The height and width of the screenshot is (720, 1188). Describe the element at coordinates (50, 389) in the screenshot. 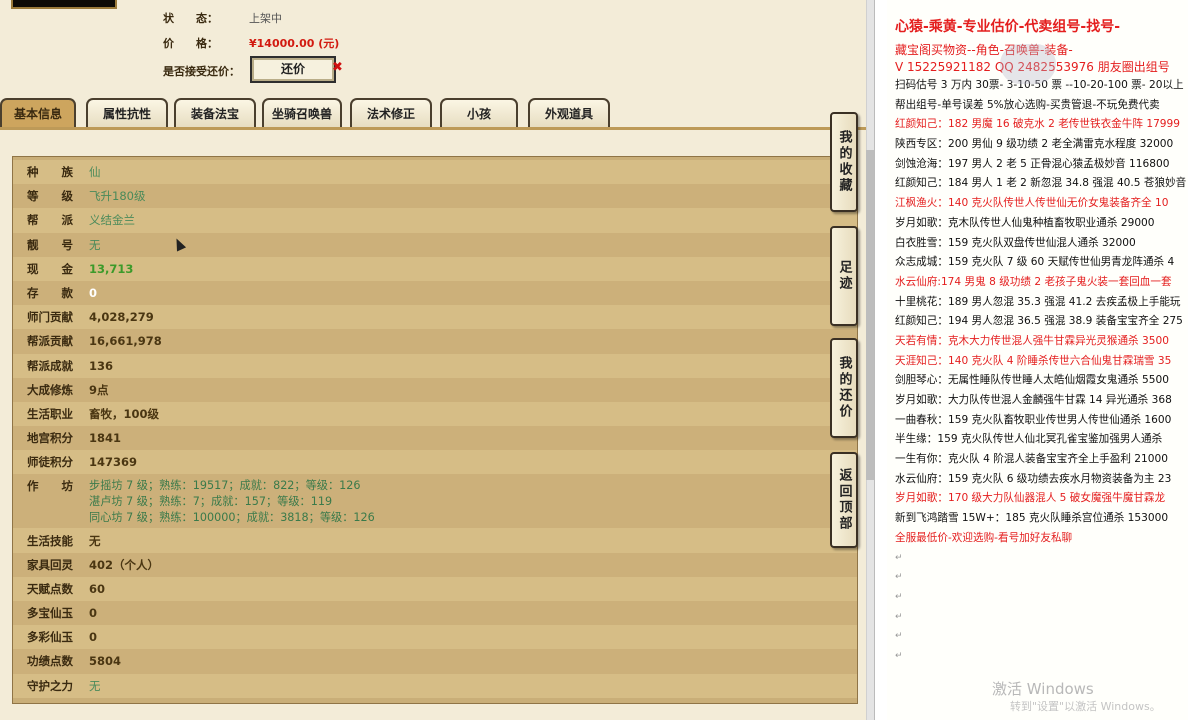

I see `row-label: 大成修炼` at that location.